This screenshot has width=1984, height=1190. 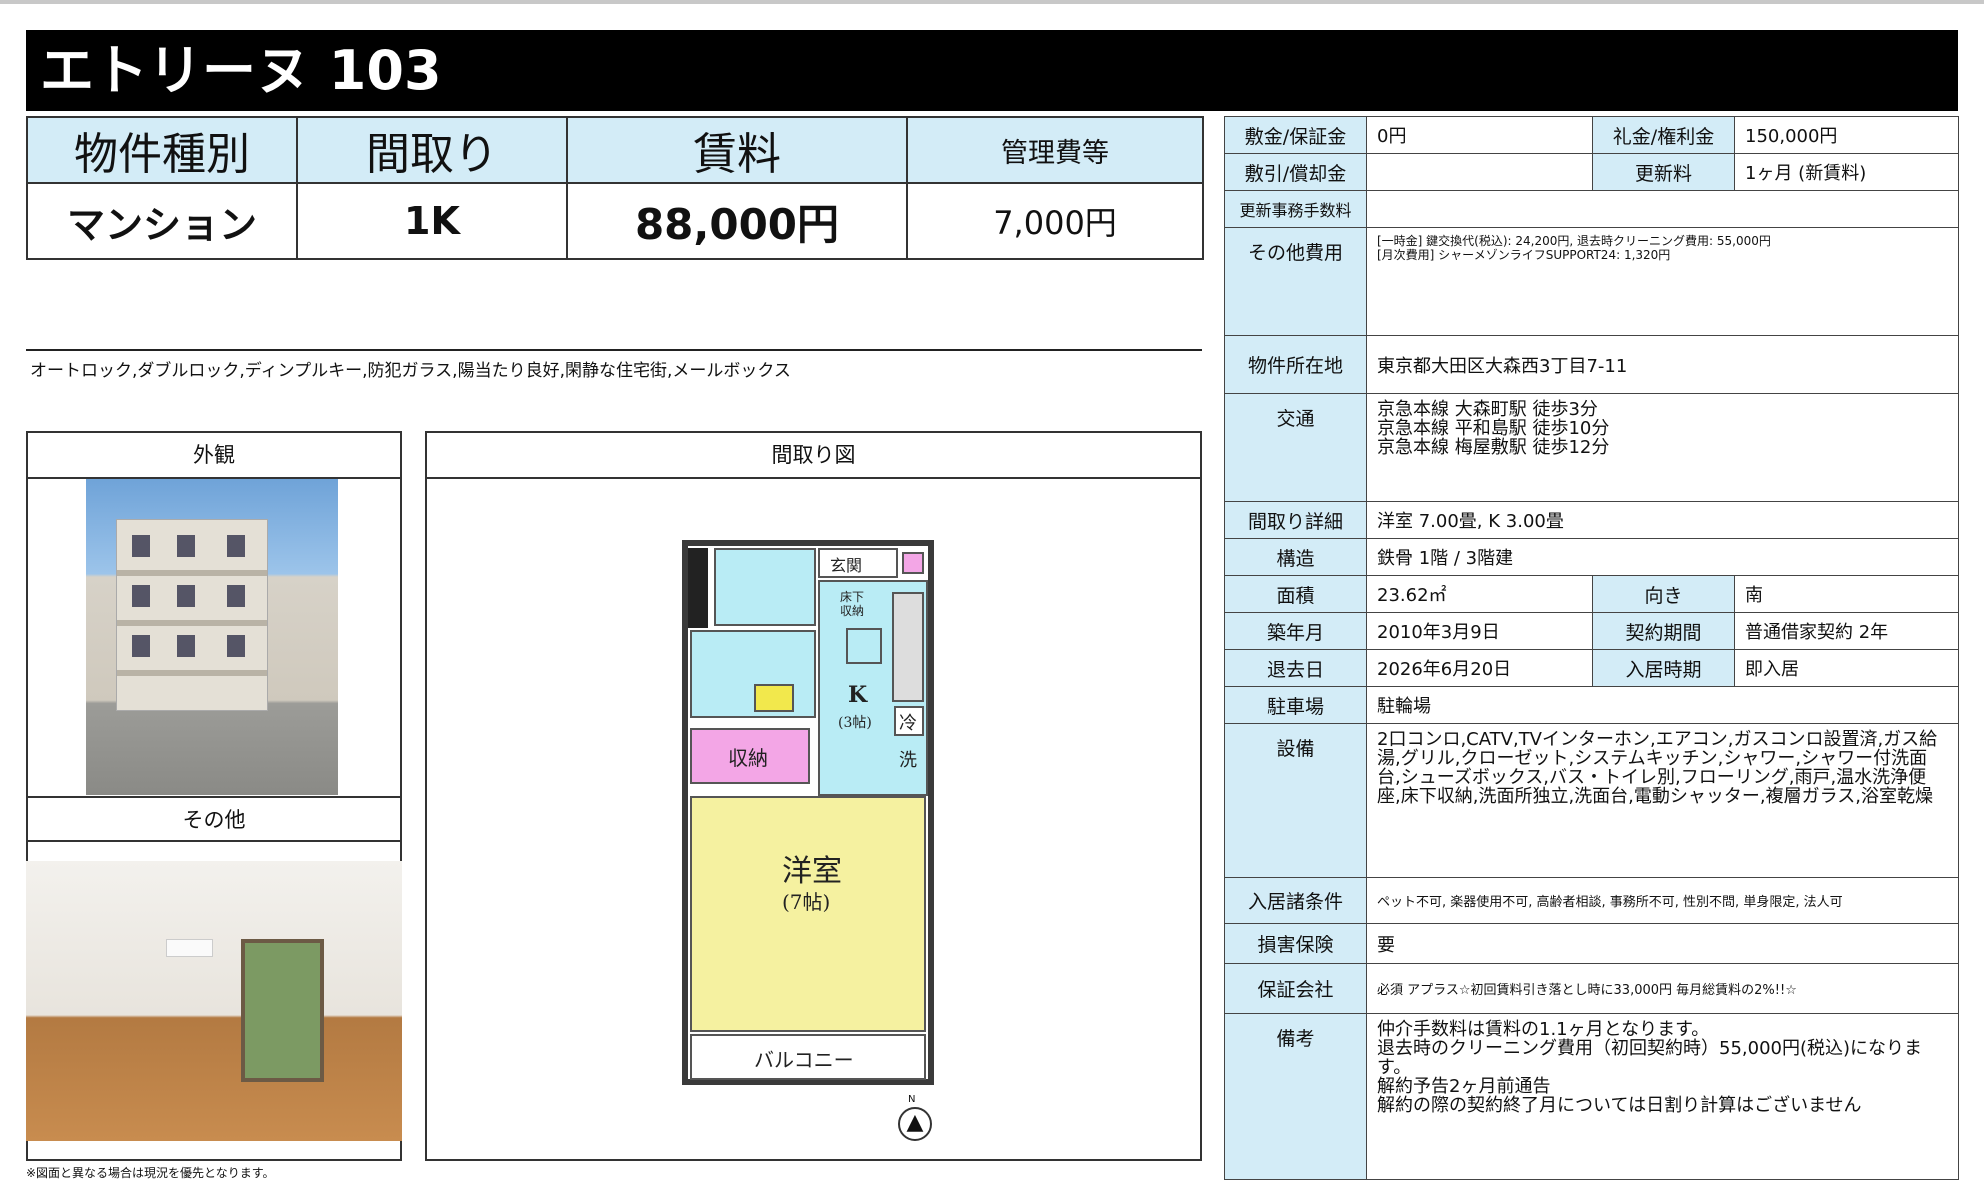 I want to click on kitchen-label: K, so click(x=858, y=695).